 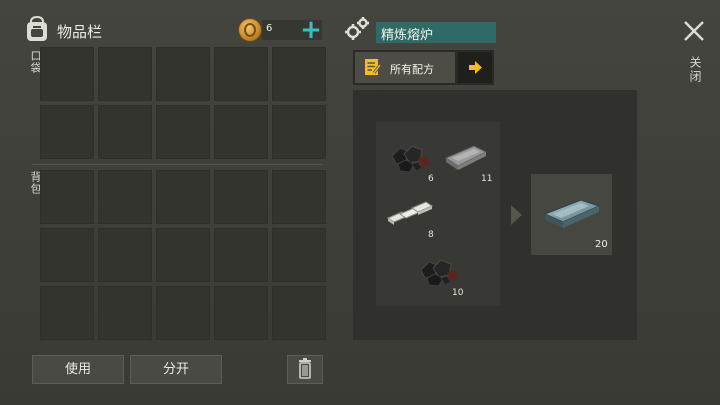 What do you see at coordinates (357, 28) in the screenshot?
I see `gears-icon` at bounding box center [357, 28].